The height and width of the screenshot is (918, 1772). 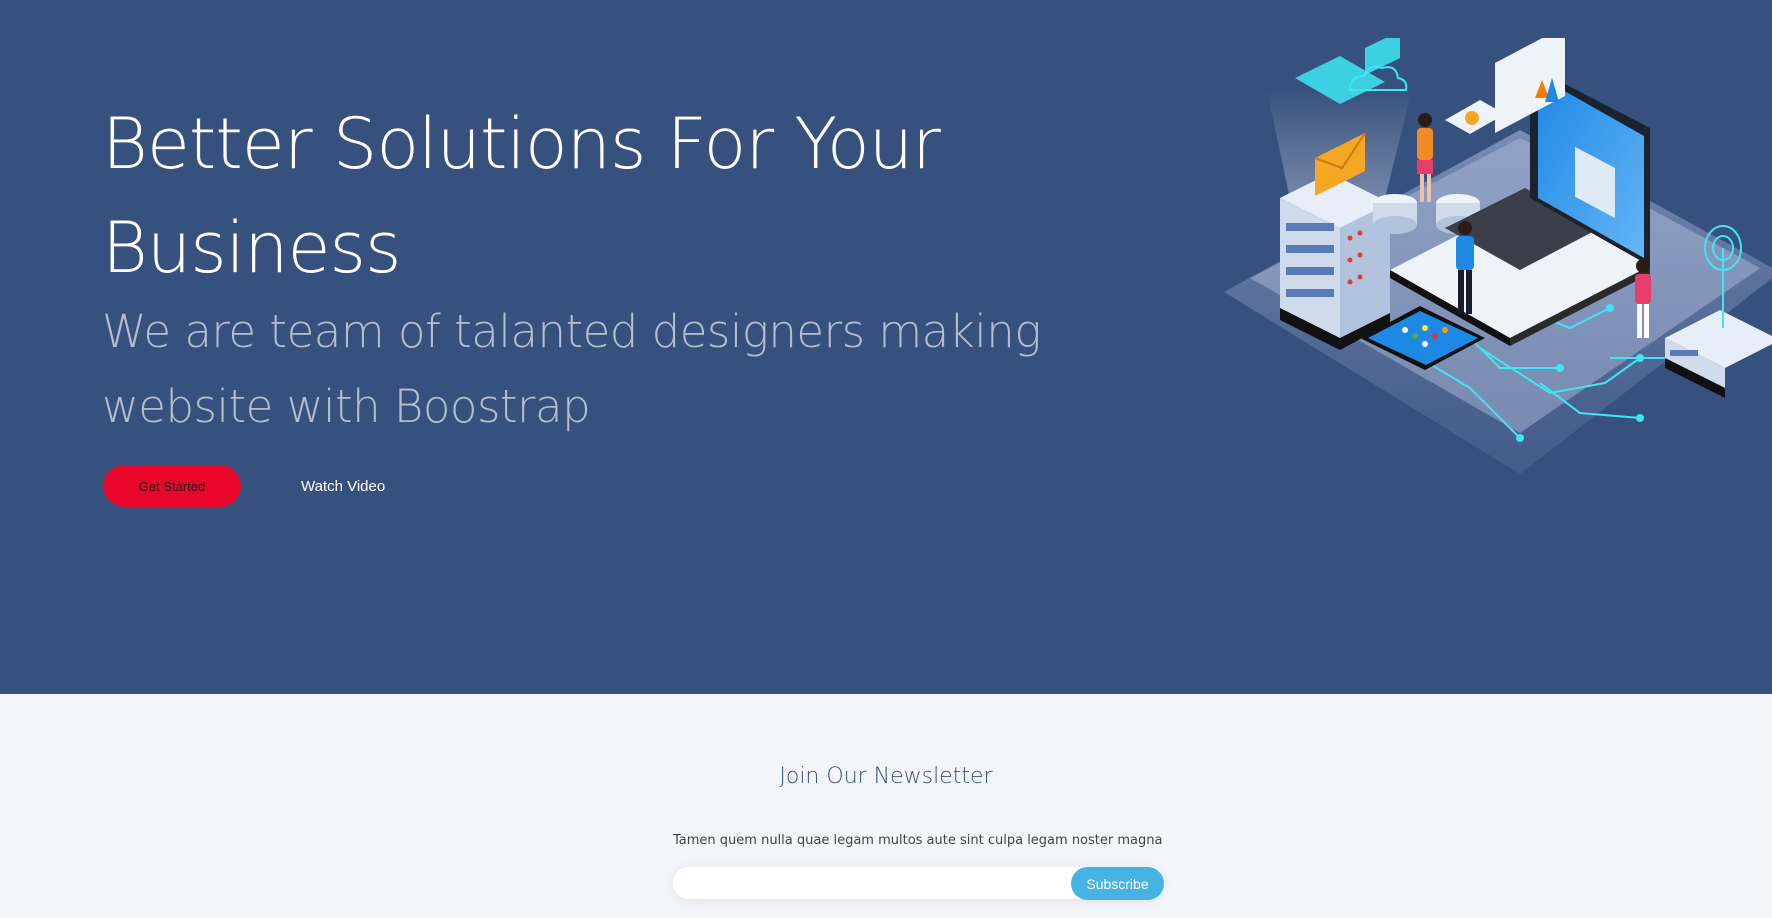 What do you see at coordinates (343, 486) in the screenshot?
I see `watch-video-link: Watch Video` at bounding box center [343, 486].